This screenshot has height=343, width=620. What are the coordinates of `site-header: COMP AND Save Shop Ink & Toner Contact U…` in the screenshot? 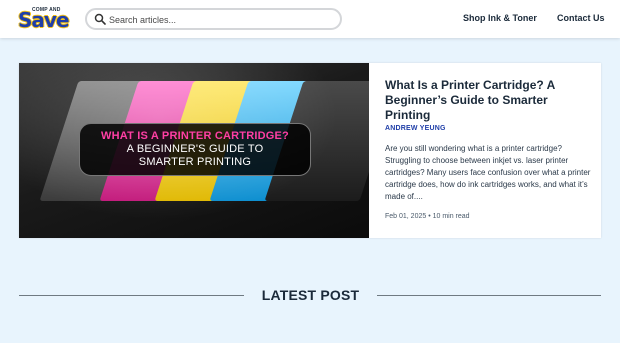 It's located at (310, 19).